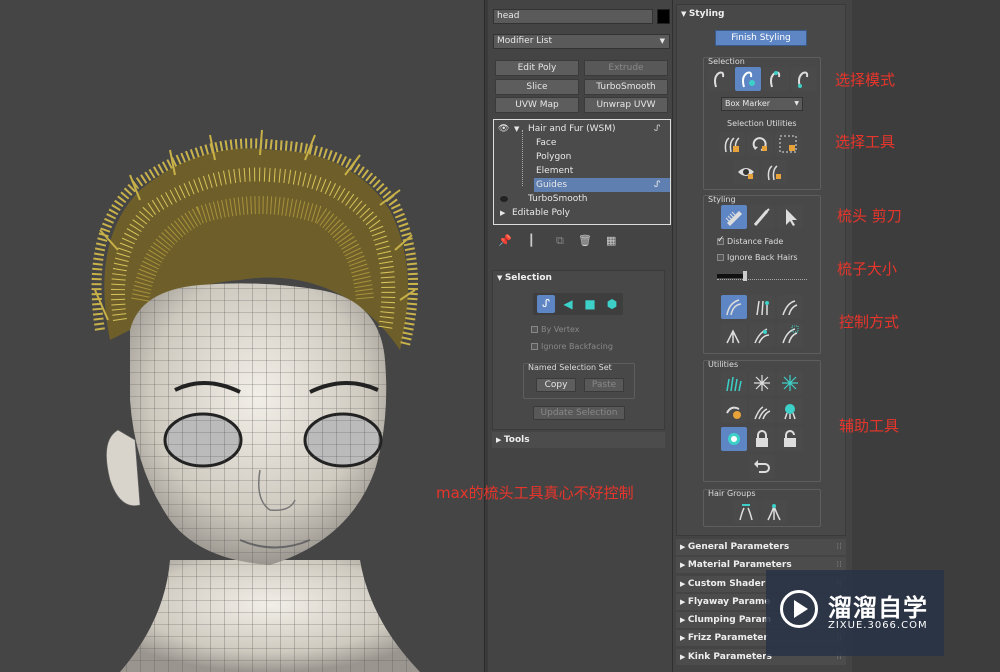 This screenshot has height=672, width=1000. I want to click on stack-item-label: Polygon, so click(554, 157).